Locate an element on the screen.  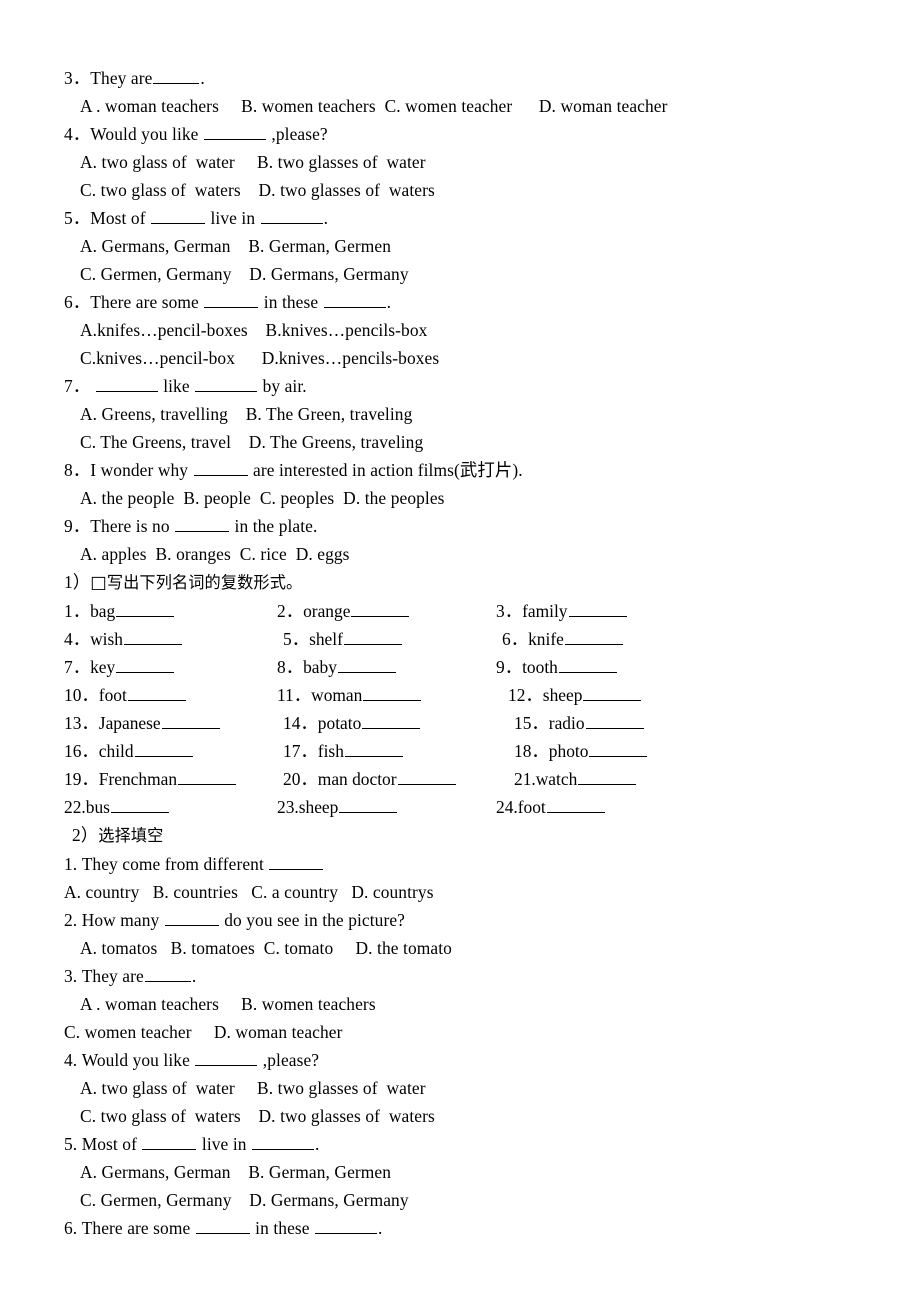
word-item: 1． bag is located at coordinates (167, 611).